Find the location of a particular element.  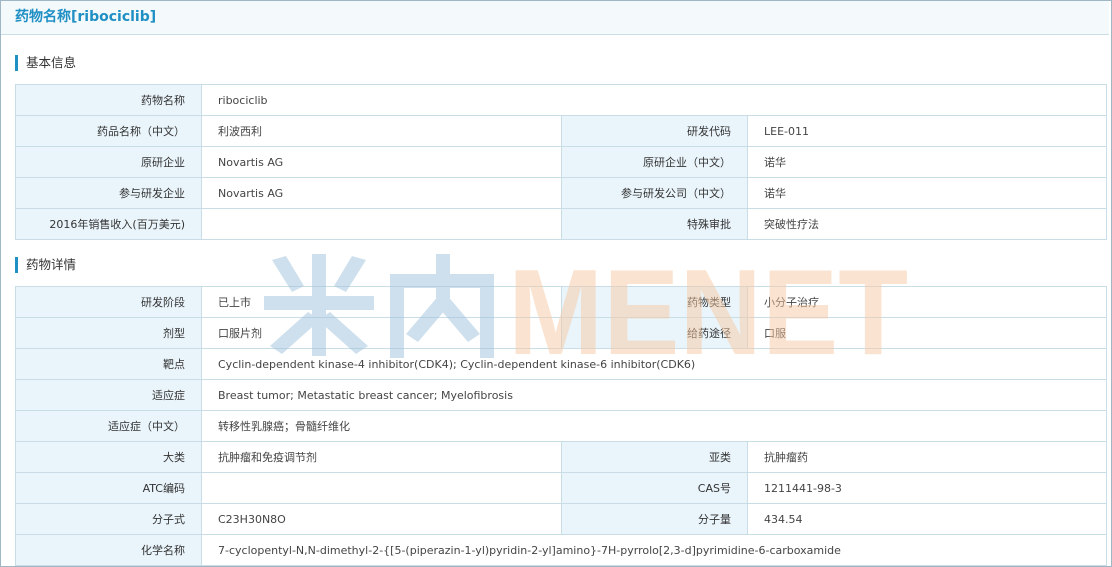

table-row: 参与研发企业 Novartis AG 参与研发公司（中文） 诺华 is located at coordinates (561, 193).